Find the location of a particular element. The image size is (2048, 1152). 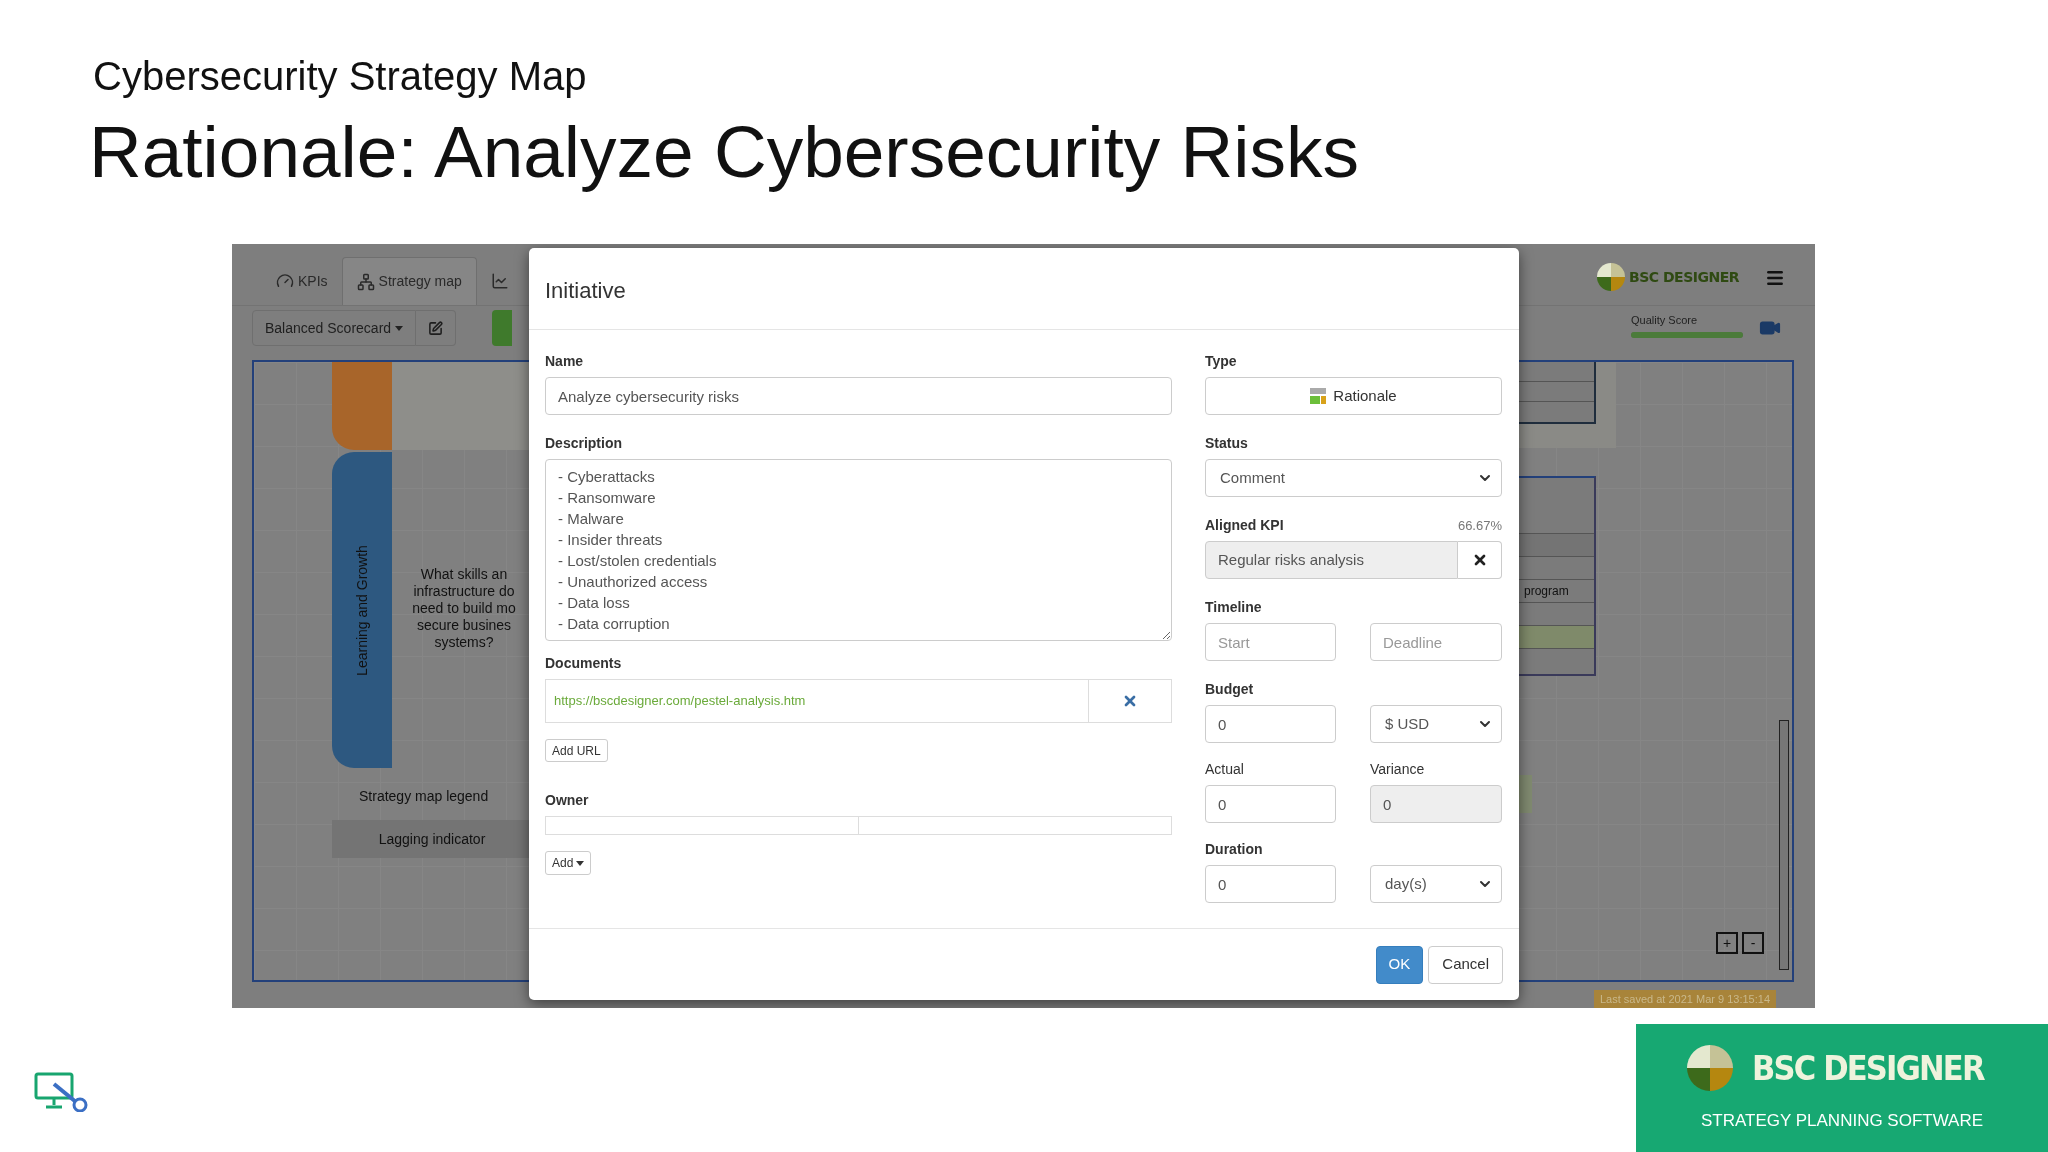

add-button: Add is located at coordinates (568, 863).